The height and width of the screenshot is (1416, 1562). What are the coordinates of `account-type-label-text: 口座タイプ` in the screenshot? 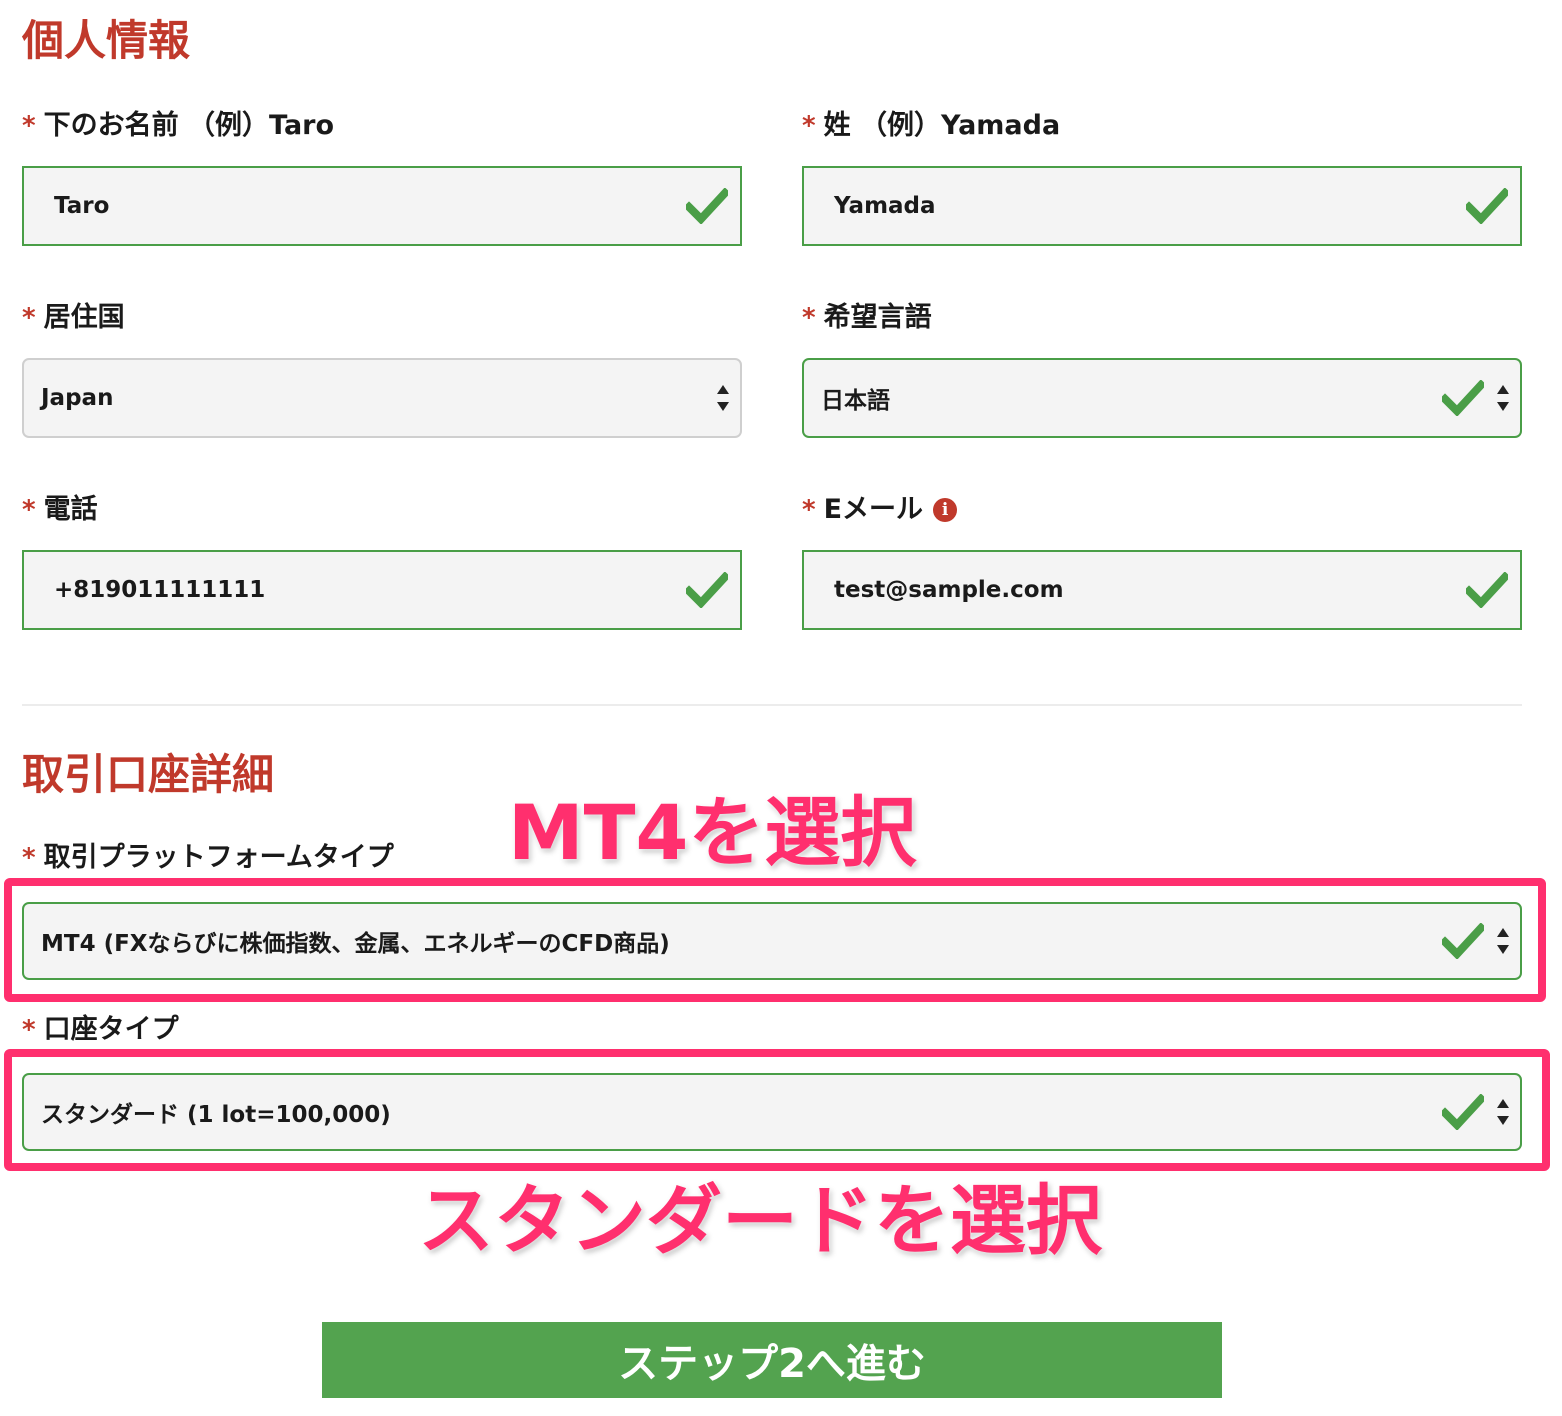 It's located at (111, 1029).